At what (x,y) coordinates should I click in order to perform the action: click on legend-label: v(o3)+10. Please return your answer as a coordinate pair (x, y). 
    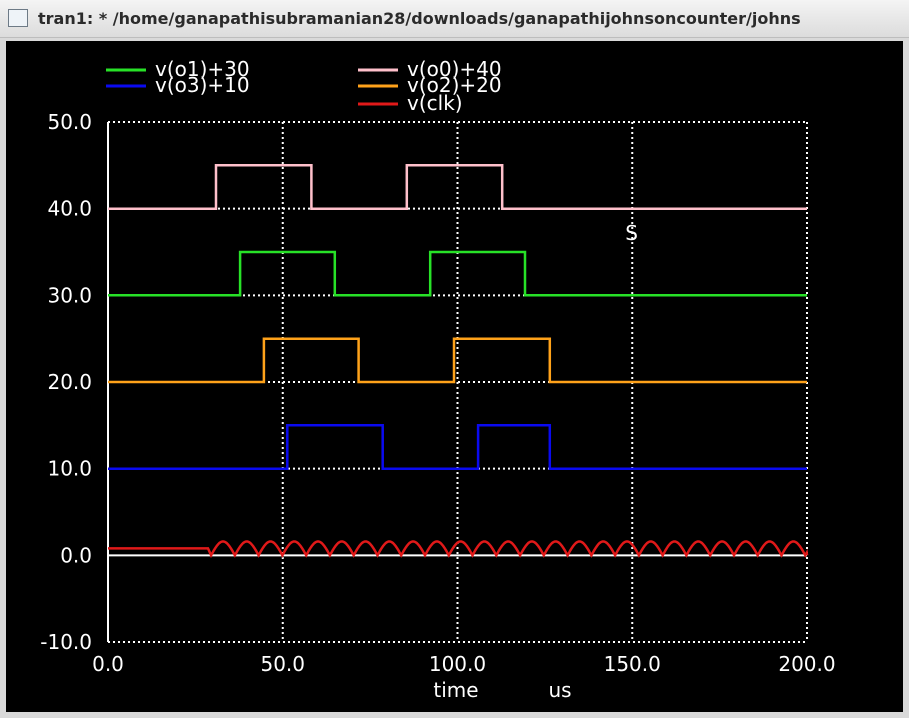
    Looking at the image, I should click on (202, 85).